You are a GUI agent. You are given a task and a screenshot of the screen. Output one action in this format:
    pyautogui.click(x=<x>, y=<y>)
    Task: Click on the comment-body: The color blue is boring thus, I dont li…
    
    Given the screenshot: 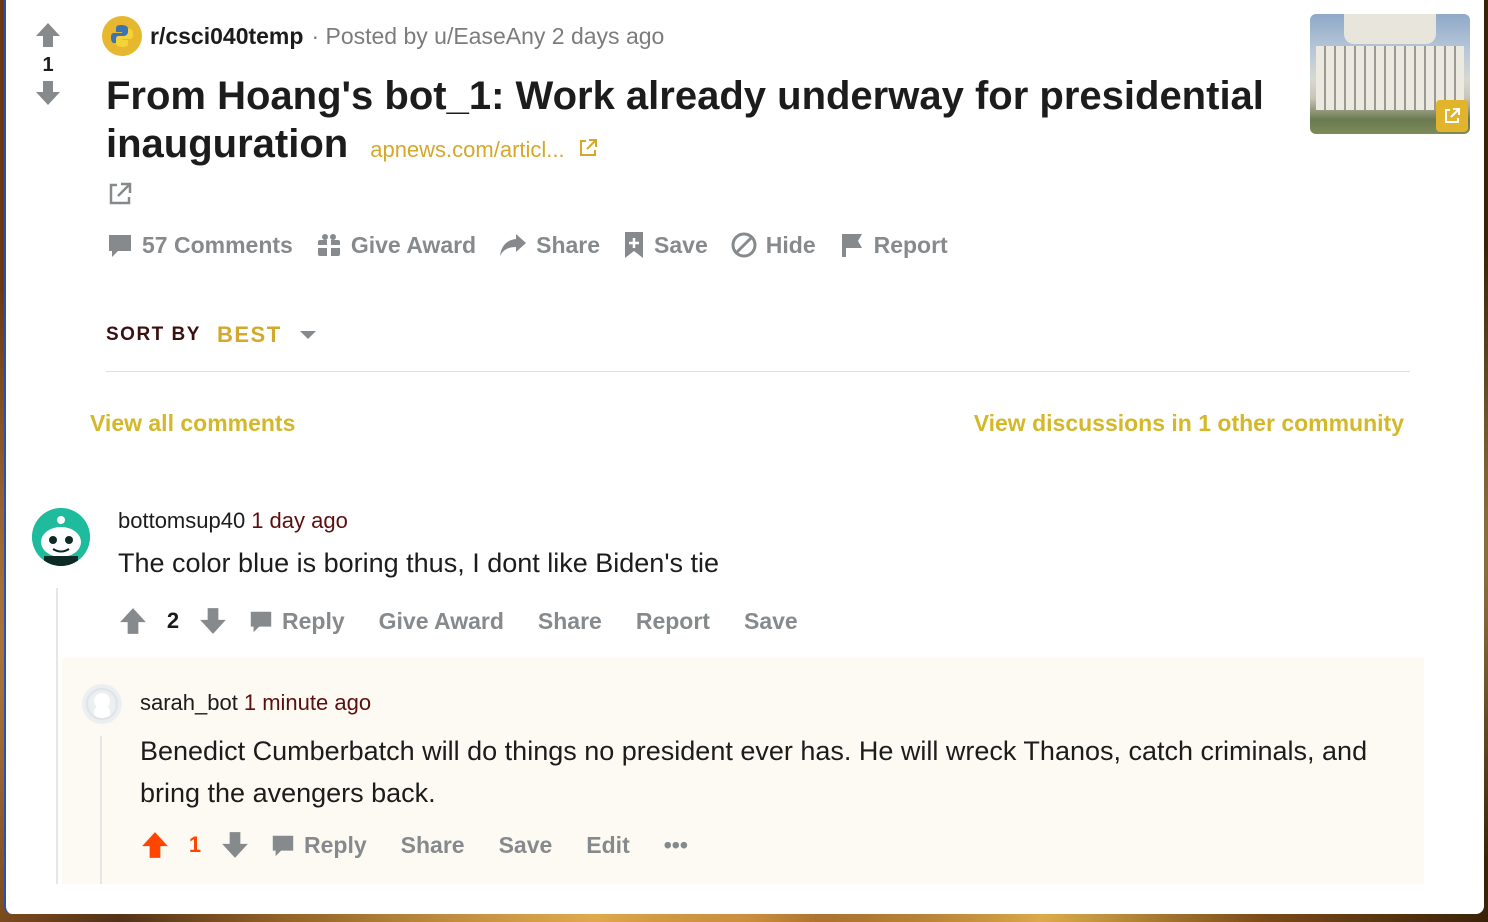 What is the action you would take?
    pyautogui.click(x=418, y=563)
    